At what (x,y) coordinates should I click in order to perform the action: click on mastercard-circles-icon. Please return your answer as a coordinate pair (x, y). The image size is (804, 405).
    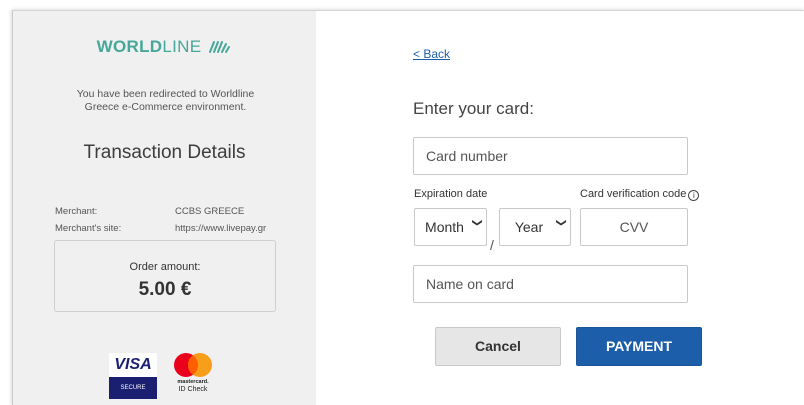
    Looking at the image, I should click on (193, 365).